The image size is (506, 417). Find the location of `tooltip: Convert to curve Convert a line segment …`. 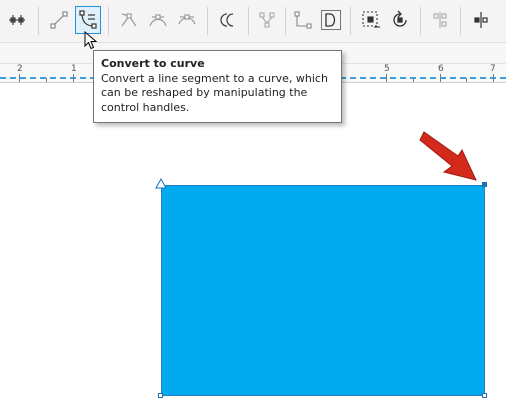

tooltip: Convert to curve Convert a line segment … is located at coordinates (217, 86).